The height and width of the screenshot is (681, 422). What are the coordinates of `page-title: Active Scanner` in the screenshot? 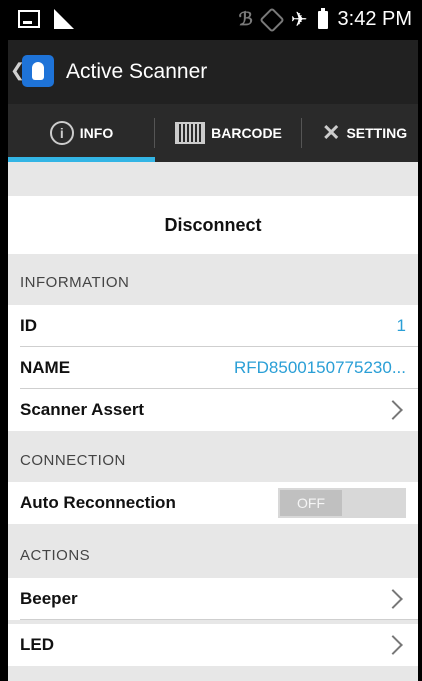 It's located at (137, 71).